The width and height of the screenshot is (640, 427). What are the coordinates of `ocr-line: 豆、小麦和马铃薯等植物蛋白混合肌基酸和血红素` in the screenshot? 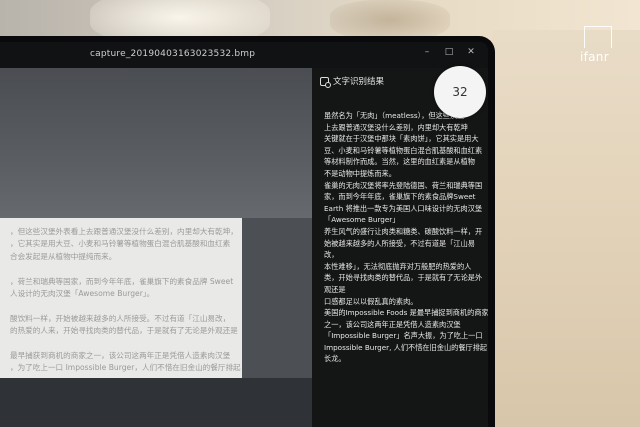 It's located at (403, 150).